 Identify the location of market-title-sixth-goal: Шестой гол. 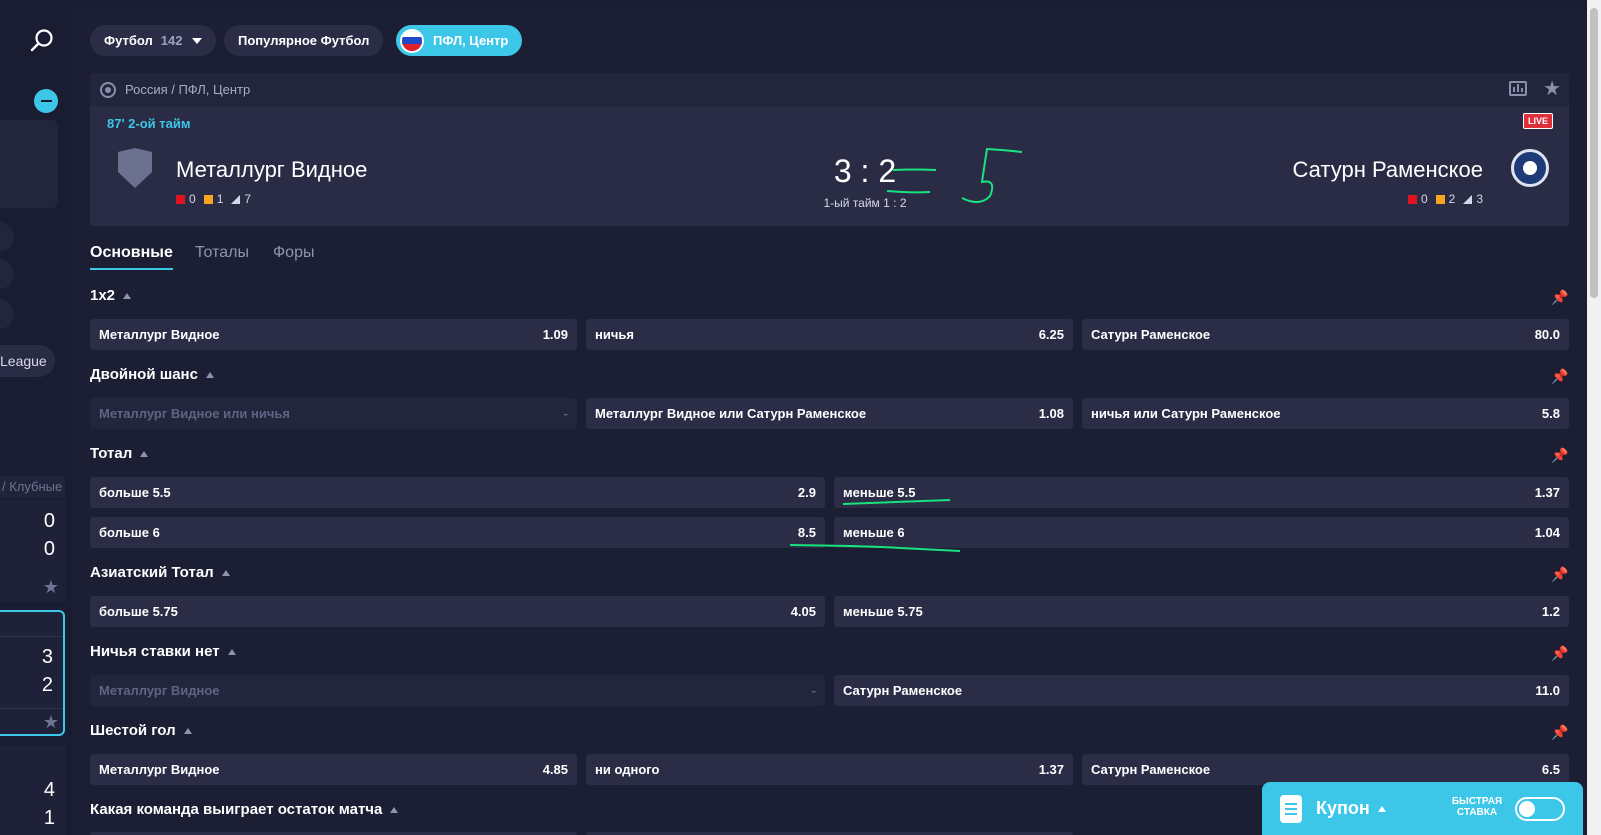
(141, 730).